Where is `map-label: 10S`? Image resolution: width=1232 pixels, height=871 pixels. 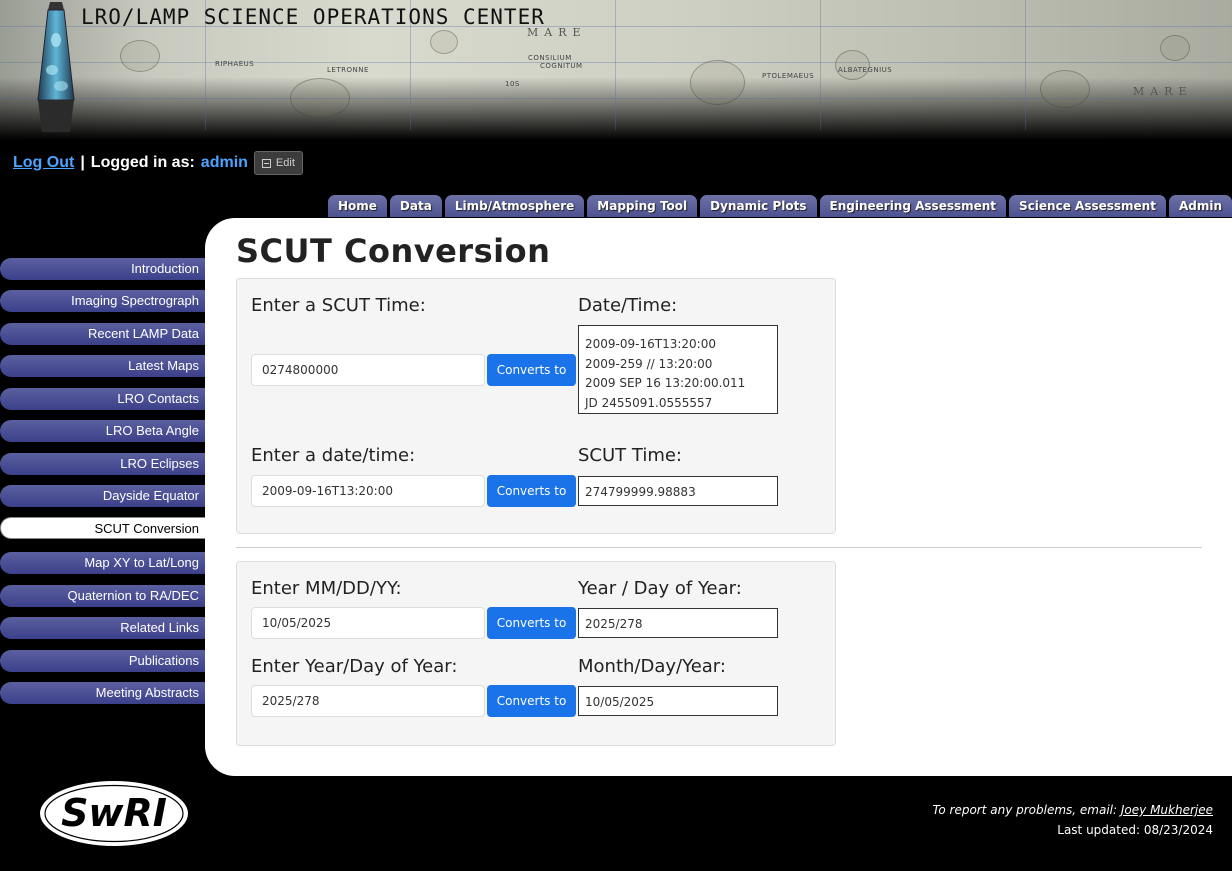 map-label: 10S is located at coordinates (512, 84).